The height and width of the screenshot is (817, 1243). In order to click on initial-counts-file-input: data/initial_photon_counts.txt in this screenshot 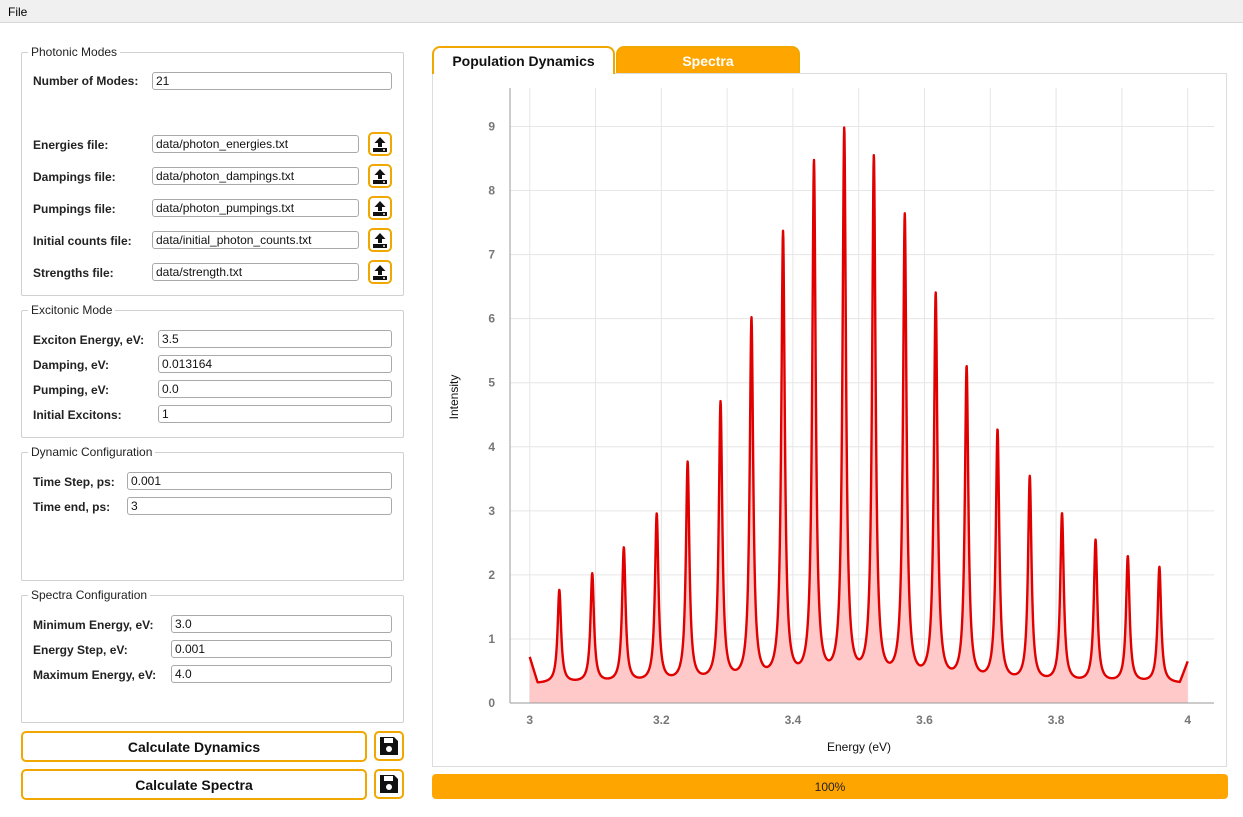, I will do `click(255, 240)`.